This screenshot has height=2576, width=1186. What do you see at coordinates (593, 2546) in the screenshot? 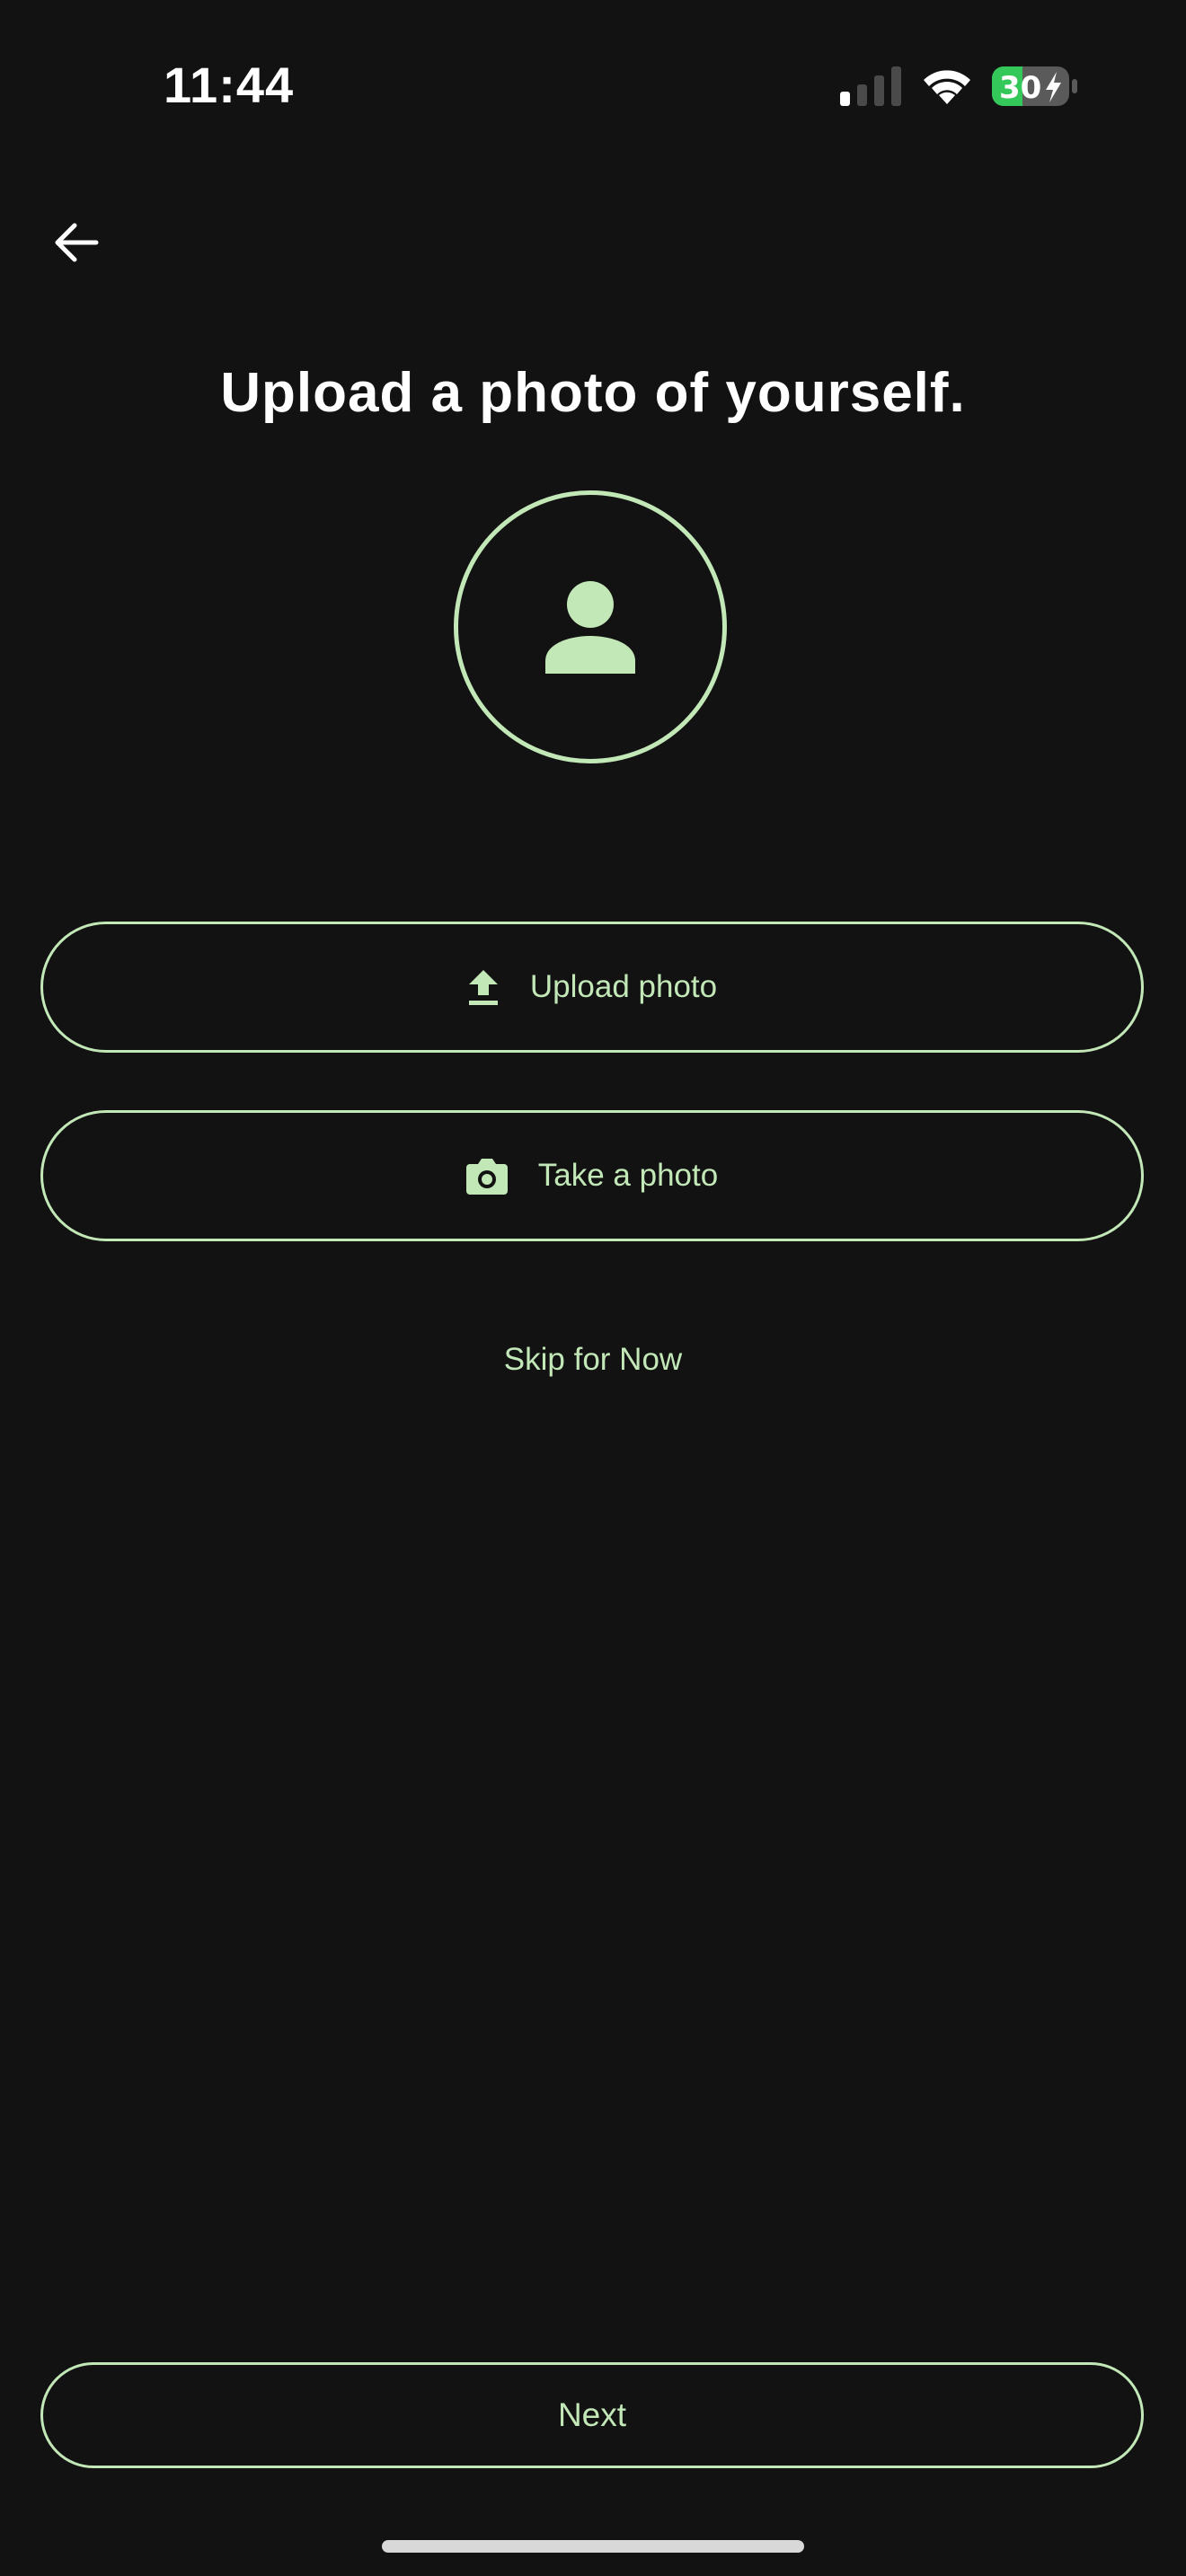
I see `home-indicator` at bounding box center [593, 2546].